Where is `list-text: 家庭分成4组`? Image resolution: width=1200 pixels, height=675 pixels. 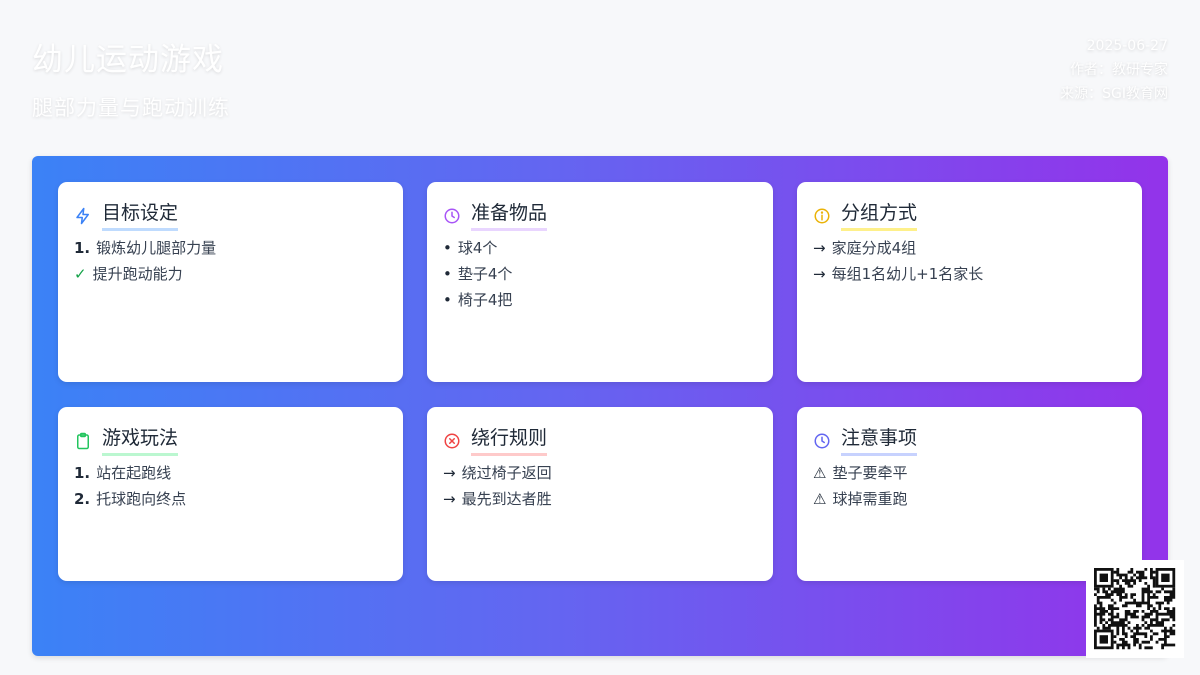 list-text: 家庭分成4组 is located at coordinates (874, 248).